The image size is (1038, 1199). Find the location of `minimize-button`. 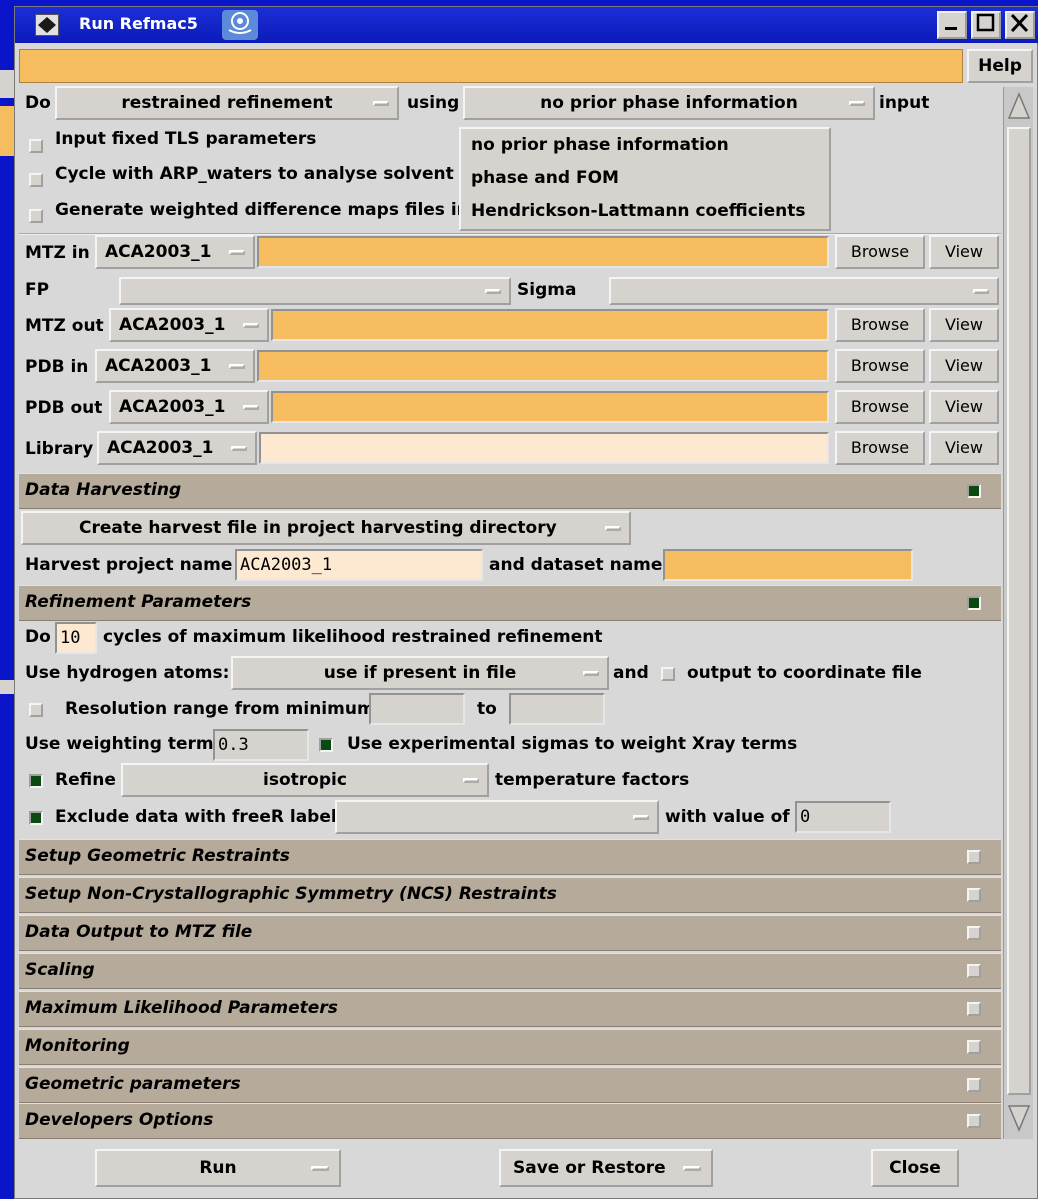

minimize-button is located at coordinates (952, 25).